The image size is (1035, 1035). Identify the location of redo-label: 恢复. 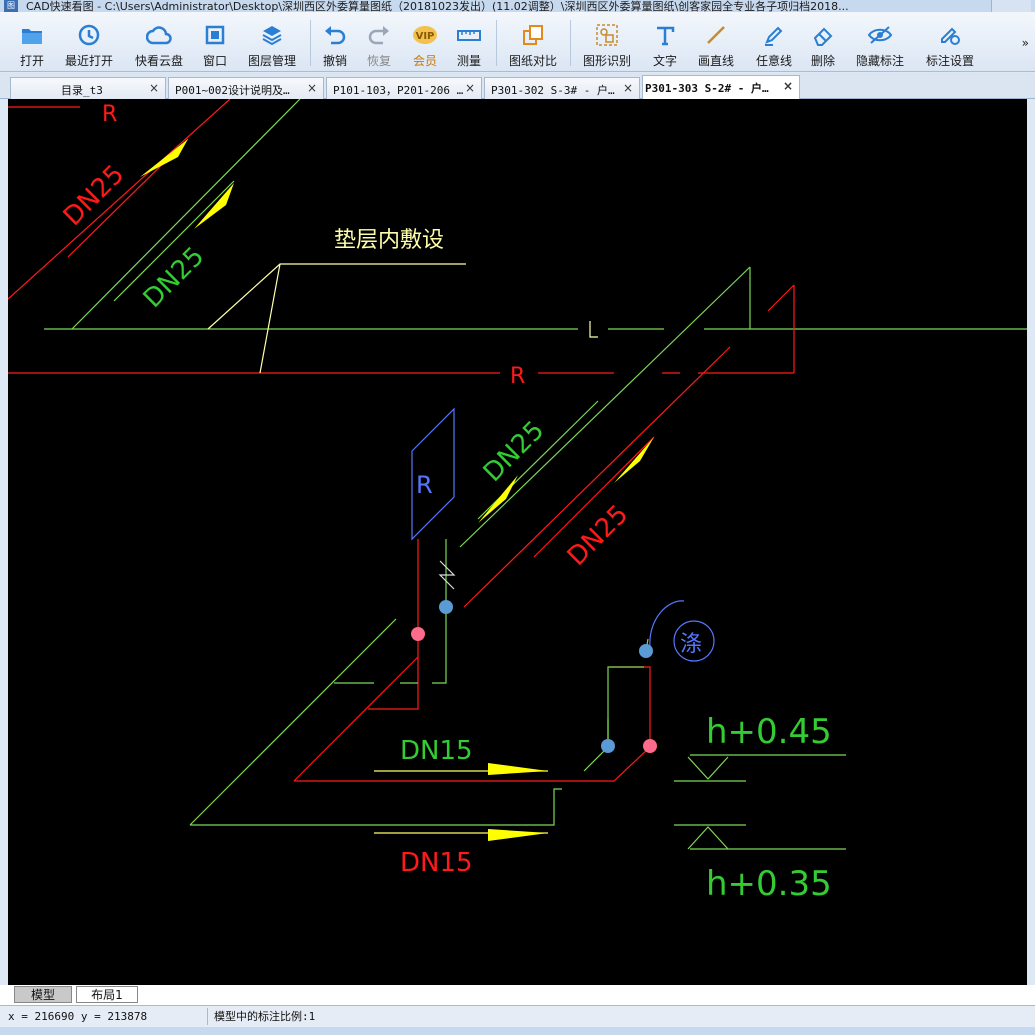
(378, 61).